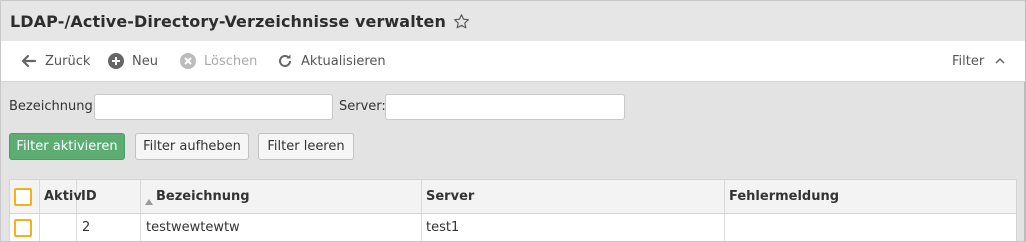  What do you see at coordinates (29, 61) in the screenshot?
I see `arrow-left-icon` at bounding box center [29, 61].